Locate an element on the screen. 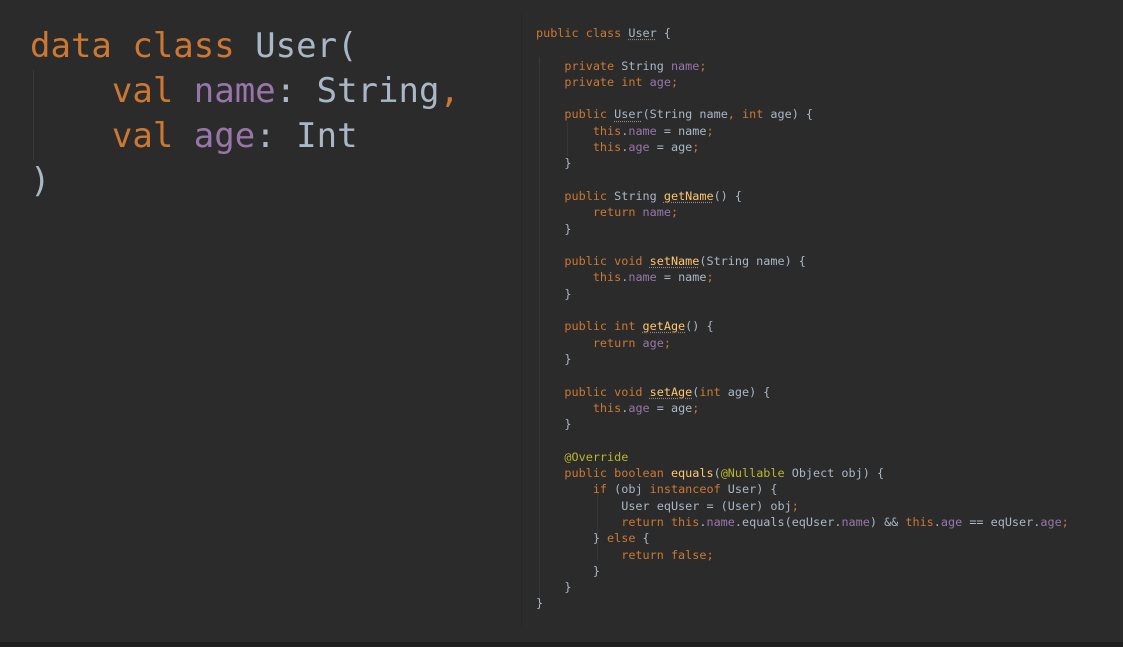 The height and width of the screenshot is (647, 1123). code-token: return this is located at coordinates (618, 521).